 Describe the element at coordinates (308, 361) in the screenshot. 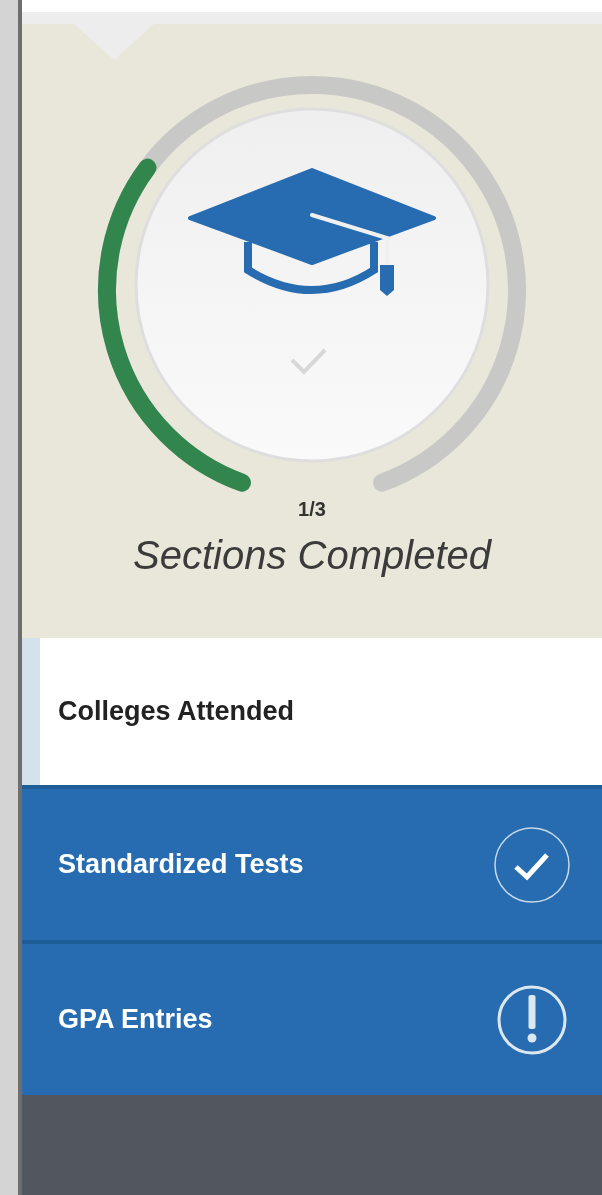

I see `check-icon` at that location.